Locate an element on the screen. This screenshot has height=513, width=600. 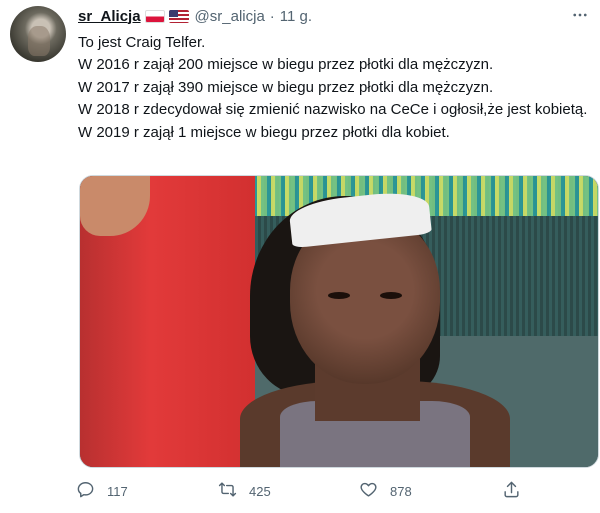
author-handle: @sr_alicja is located at coordinates (230, 16).